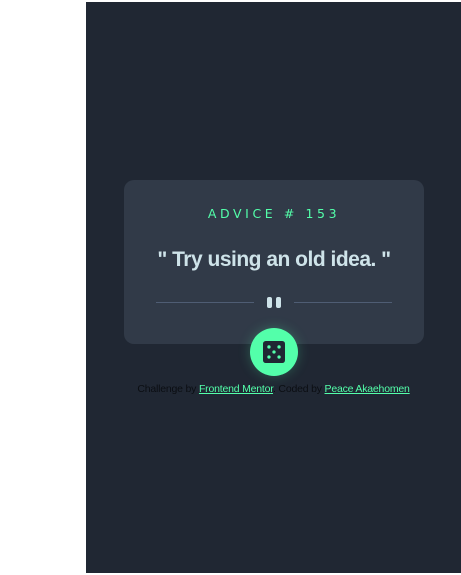 This screenshot has height=575, width=461. Describe the element at coordinates (343, 302) in the screenshot. I see `divider-line-right` at that location.